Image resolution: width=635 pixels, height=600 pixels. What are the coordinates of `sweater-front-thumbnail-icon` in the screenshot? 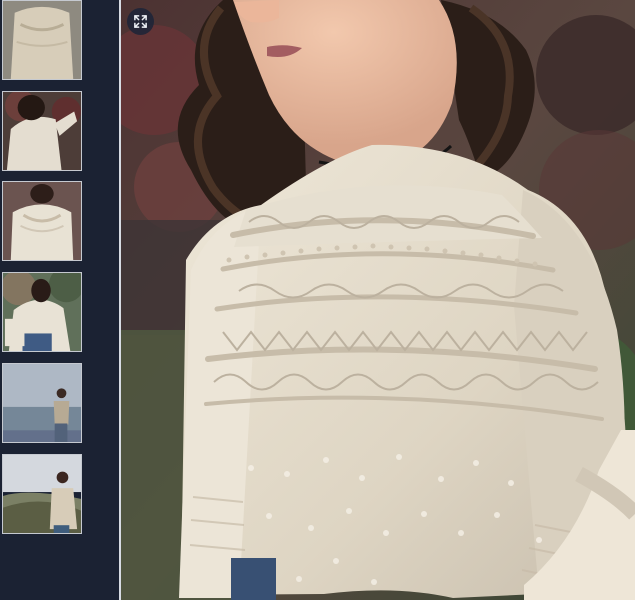 It's located at (42, 40).